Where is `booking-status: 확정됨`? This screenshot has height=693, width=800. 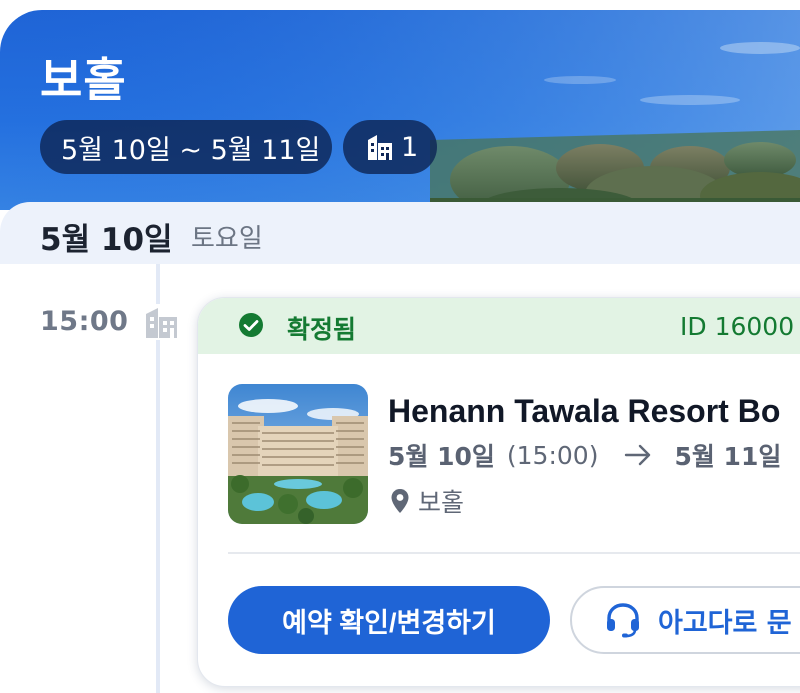
booking-status: 확정됨 is located at coordinates (322, 329).